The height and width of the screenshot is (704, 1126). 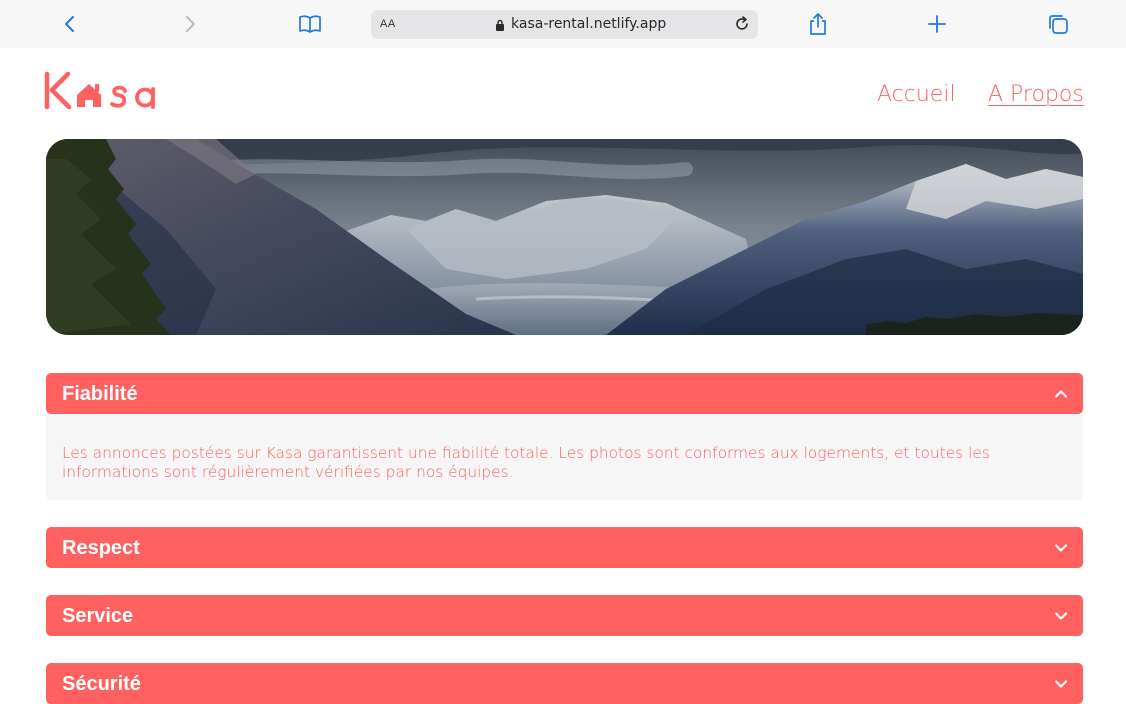 What do you see at coordinates (98, 616) in the screenshot?
I see `collapse-title: Service` at bounding box center [98, 616].